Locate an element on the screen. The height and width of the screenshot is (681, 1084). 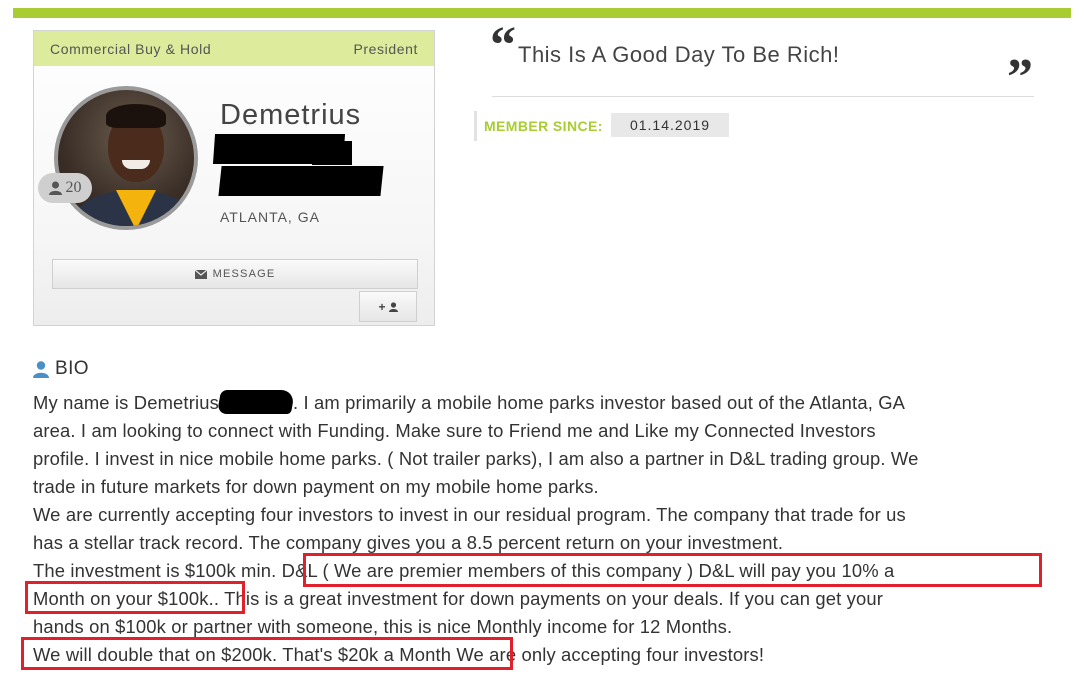
member-since-date: 01.14.2019 is located at coordinates (670, 125).